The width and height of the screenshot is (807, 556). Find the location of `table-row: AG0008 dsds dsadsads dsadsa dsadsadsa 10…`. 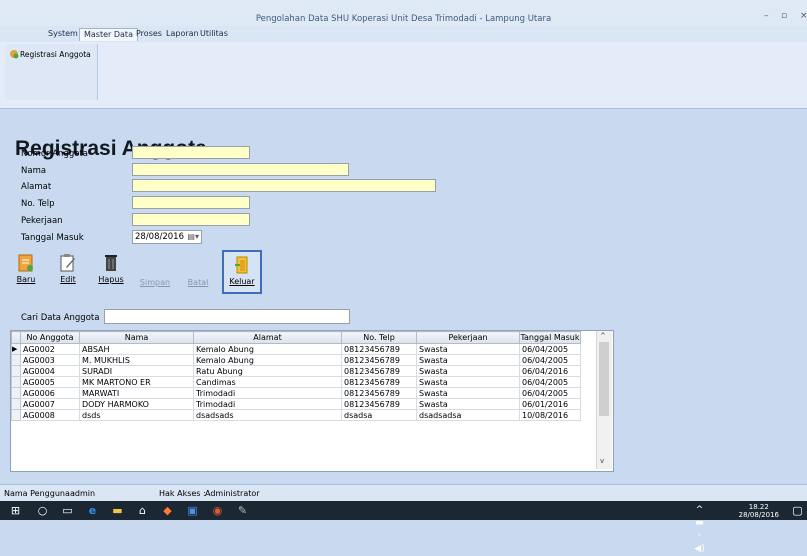

table-row: AG0008 dsds dsadsads dsadsa dsadsadsa 10… is located at coordinates (296, 415).